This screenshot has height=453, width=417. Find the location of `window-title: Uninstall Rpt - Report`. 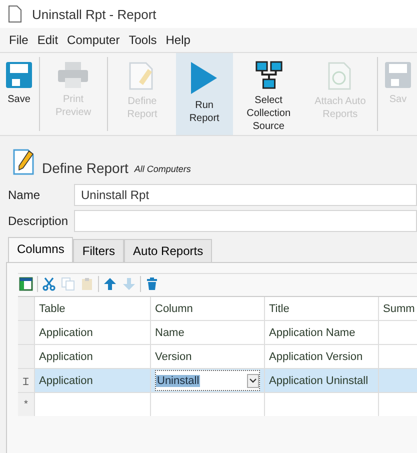

window-title: Uninstall Rpt - Report is located at coordinates (94, 14).